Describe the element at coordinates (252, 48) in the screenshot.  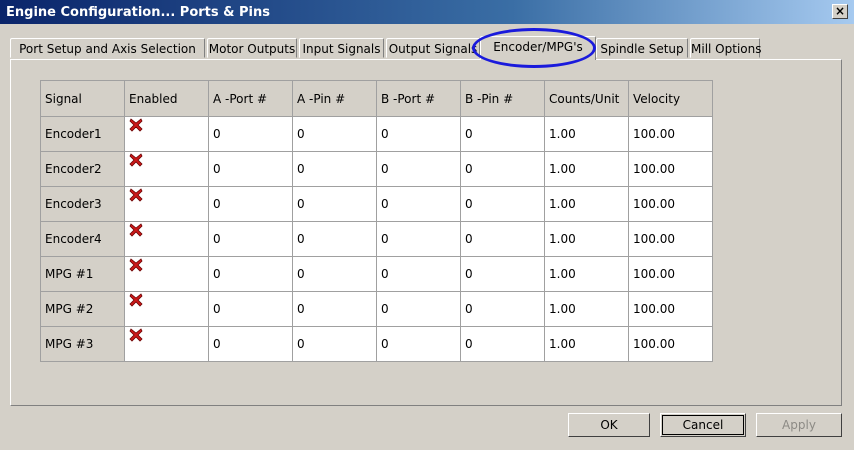
I see `tab-motor-outputs: Motor Outputs` at that location.